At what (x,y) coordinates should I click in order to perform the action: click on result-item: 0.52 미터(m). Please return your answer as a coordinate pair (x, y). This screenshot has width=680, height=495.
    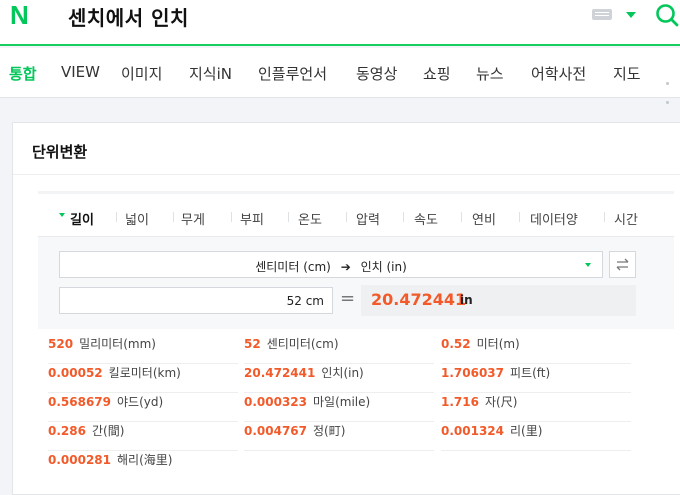
    Looking at the image, I should click on (536, 349).